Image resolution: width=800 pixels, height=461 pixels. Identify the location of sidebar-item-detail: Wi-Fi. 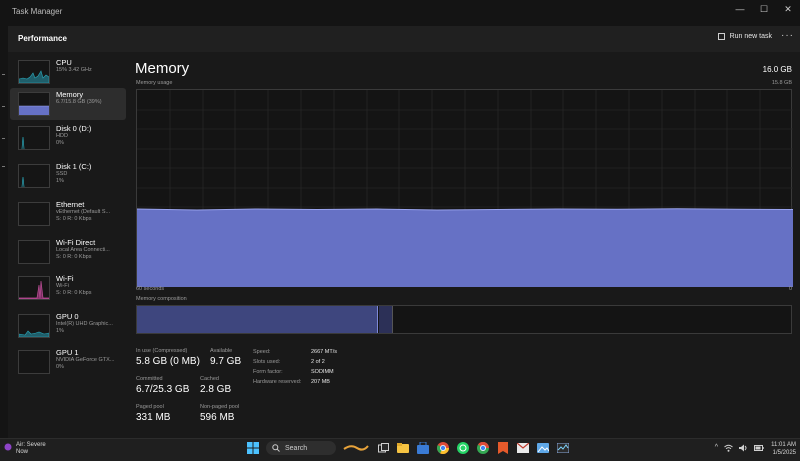
(62, 286).